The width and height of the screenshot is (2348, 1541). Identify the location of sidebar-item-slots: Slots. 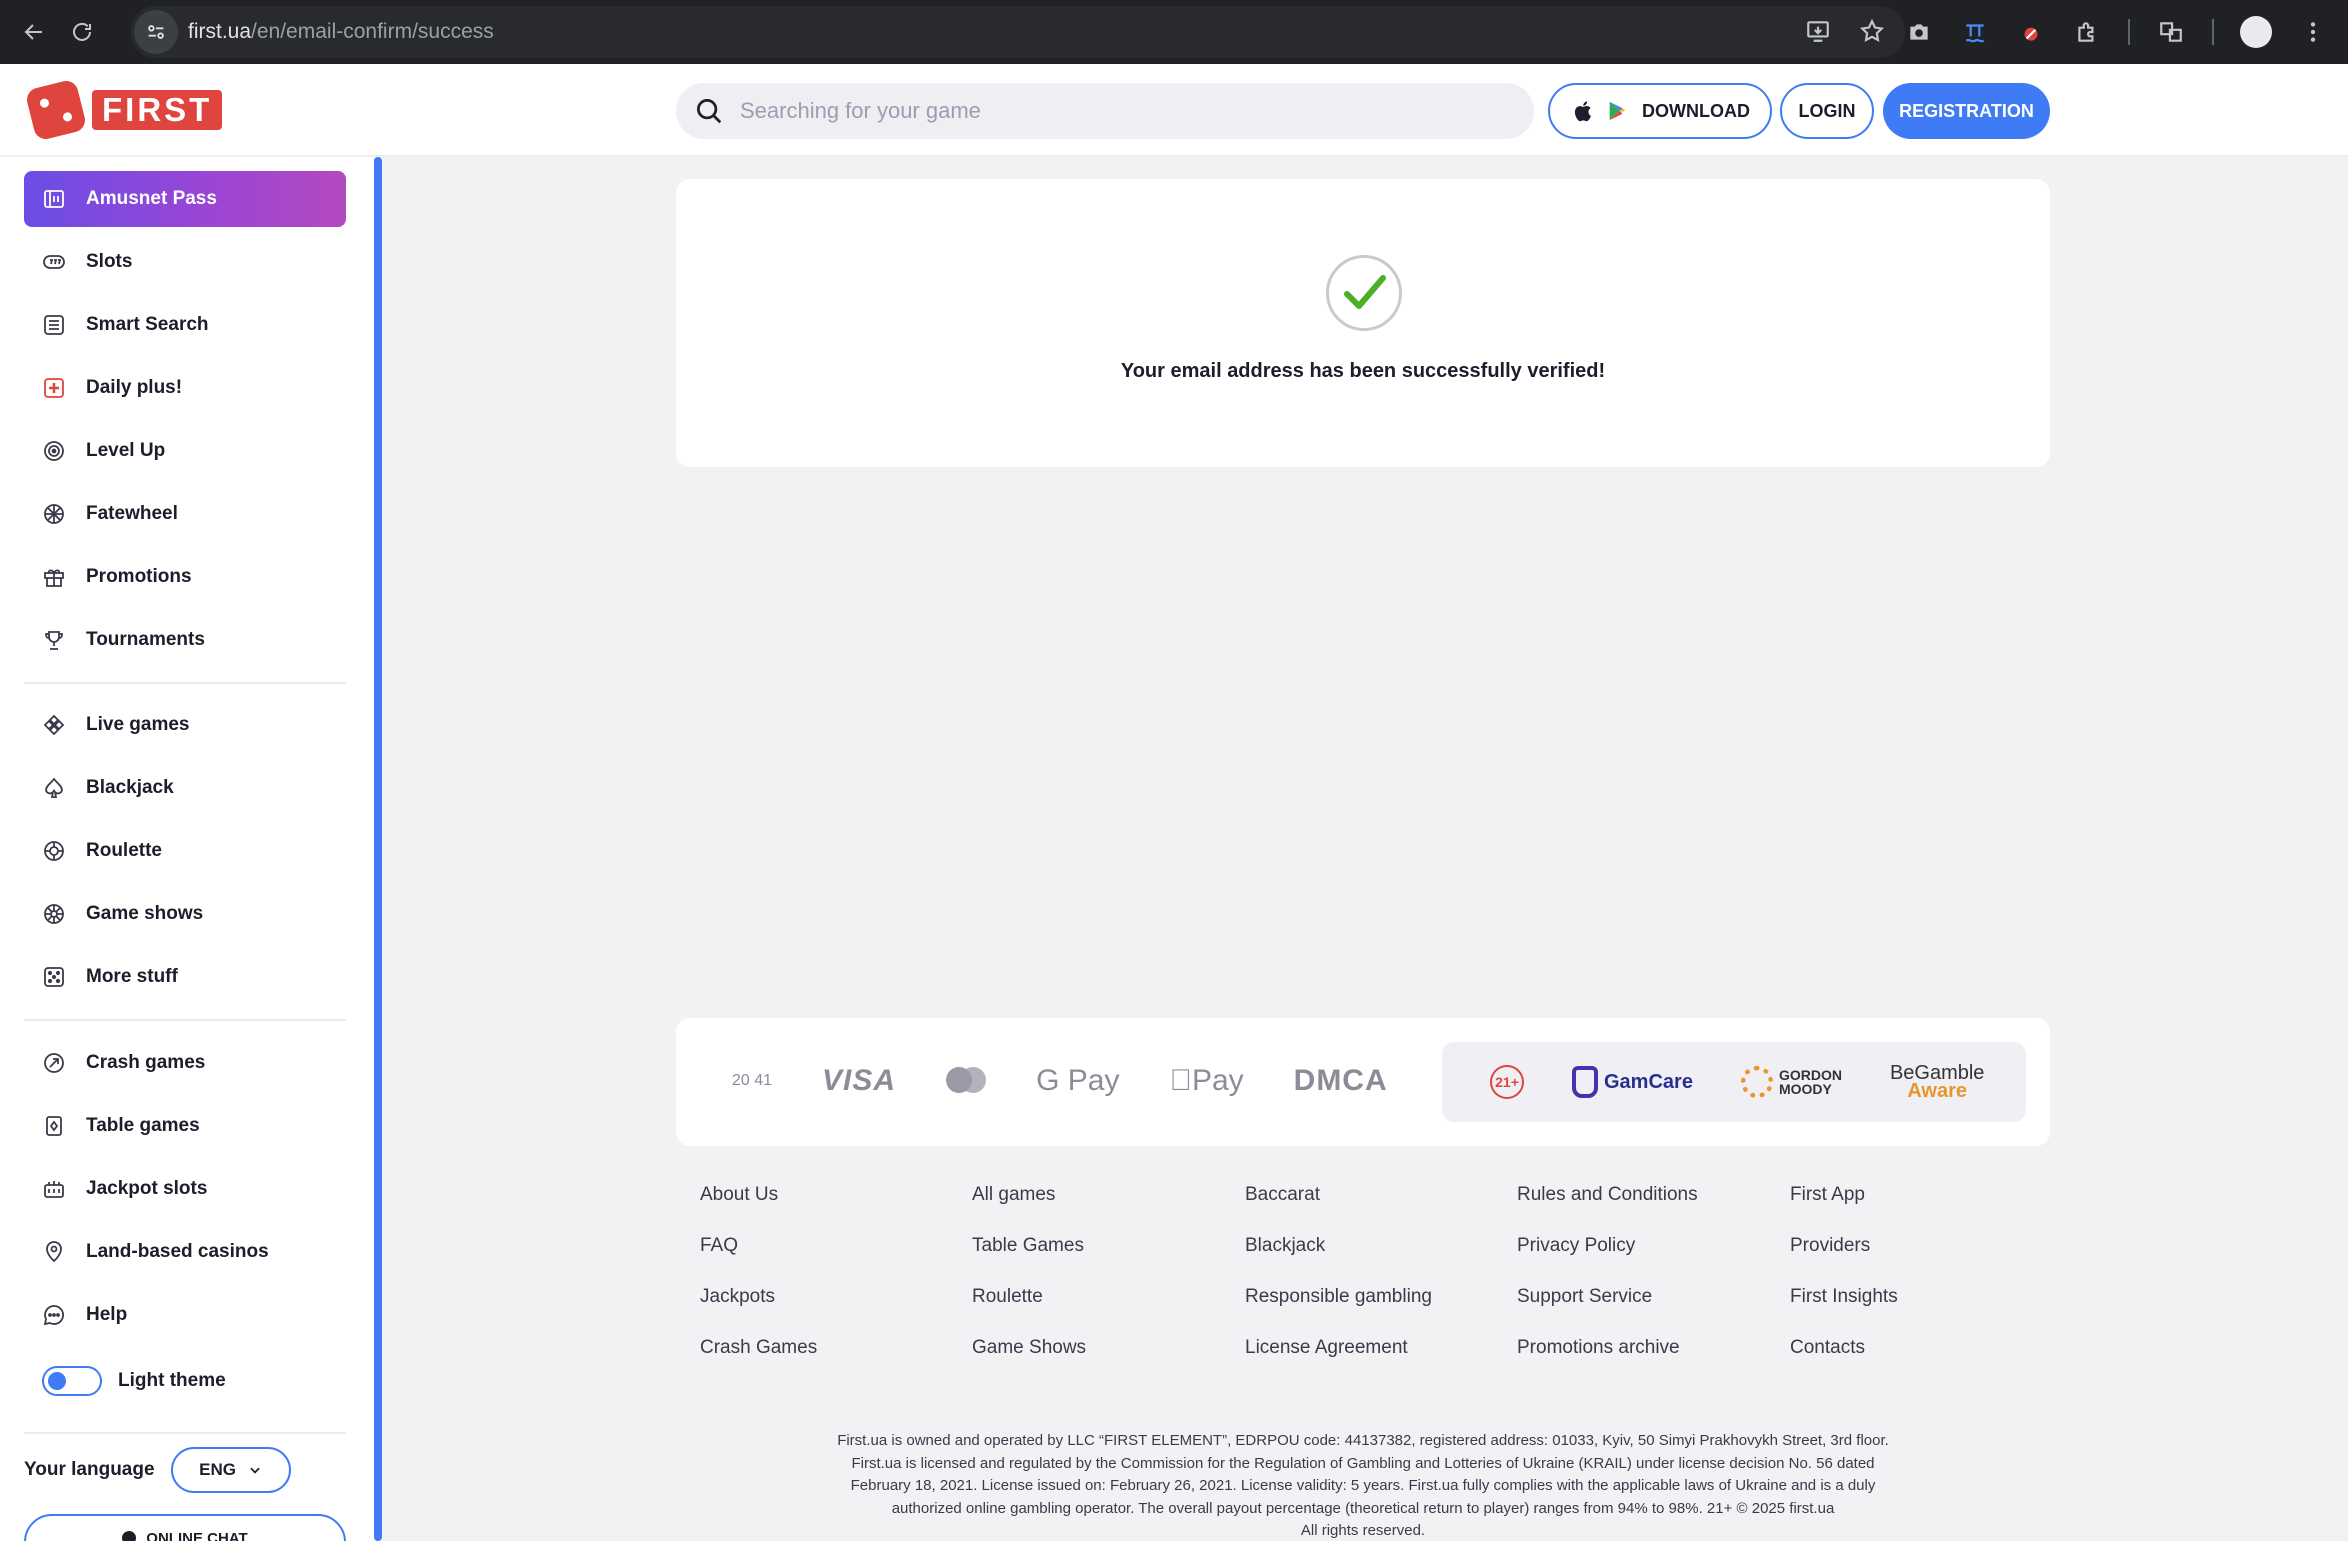
(185, 262).